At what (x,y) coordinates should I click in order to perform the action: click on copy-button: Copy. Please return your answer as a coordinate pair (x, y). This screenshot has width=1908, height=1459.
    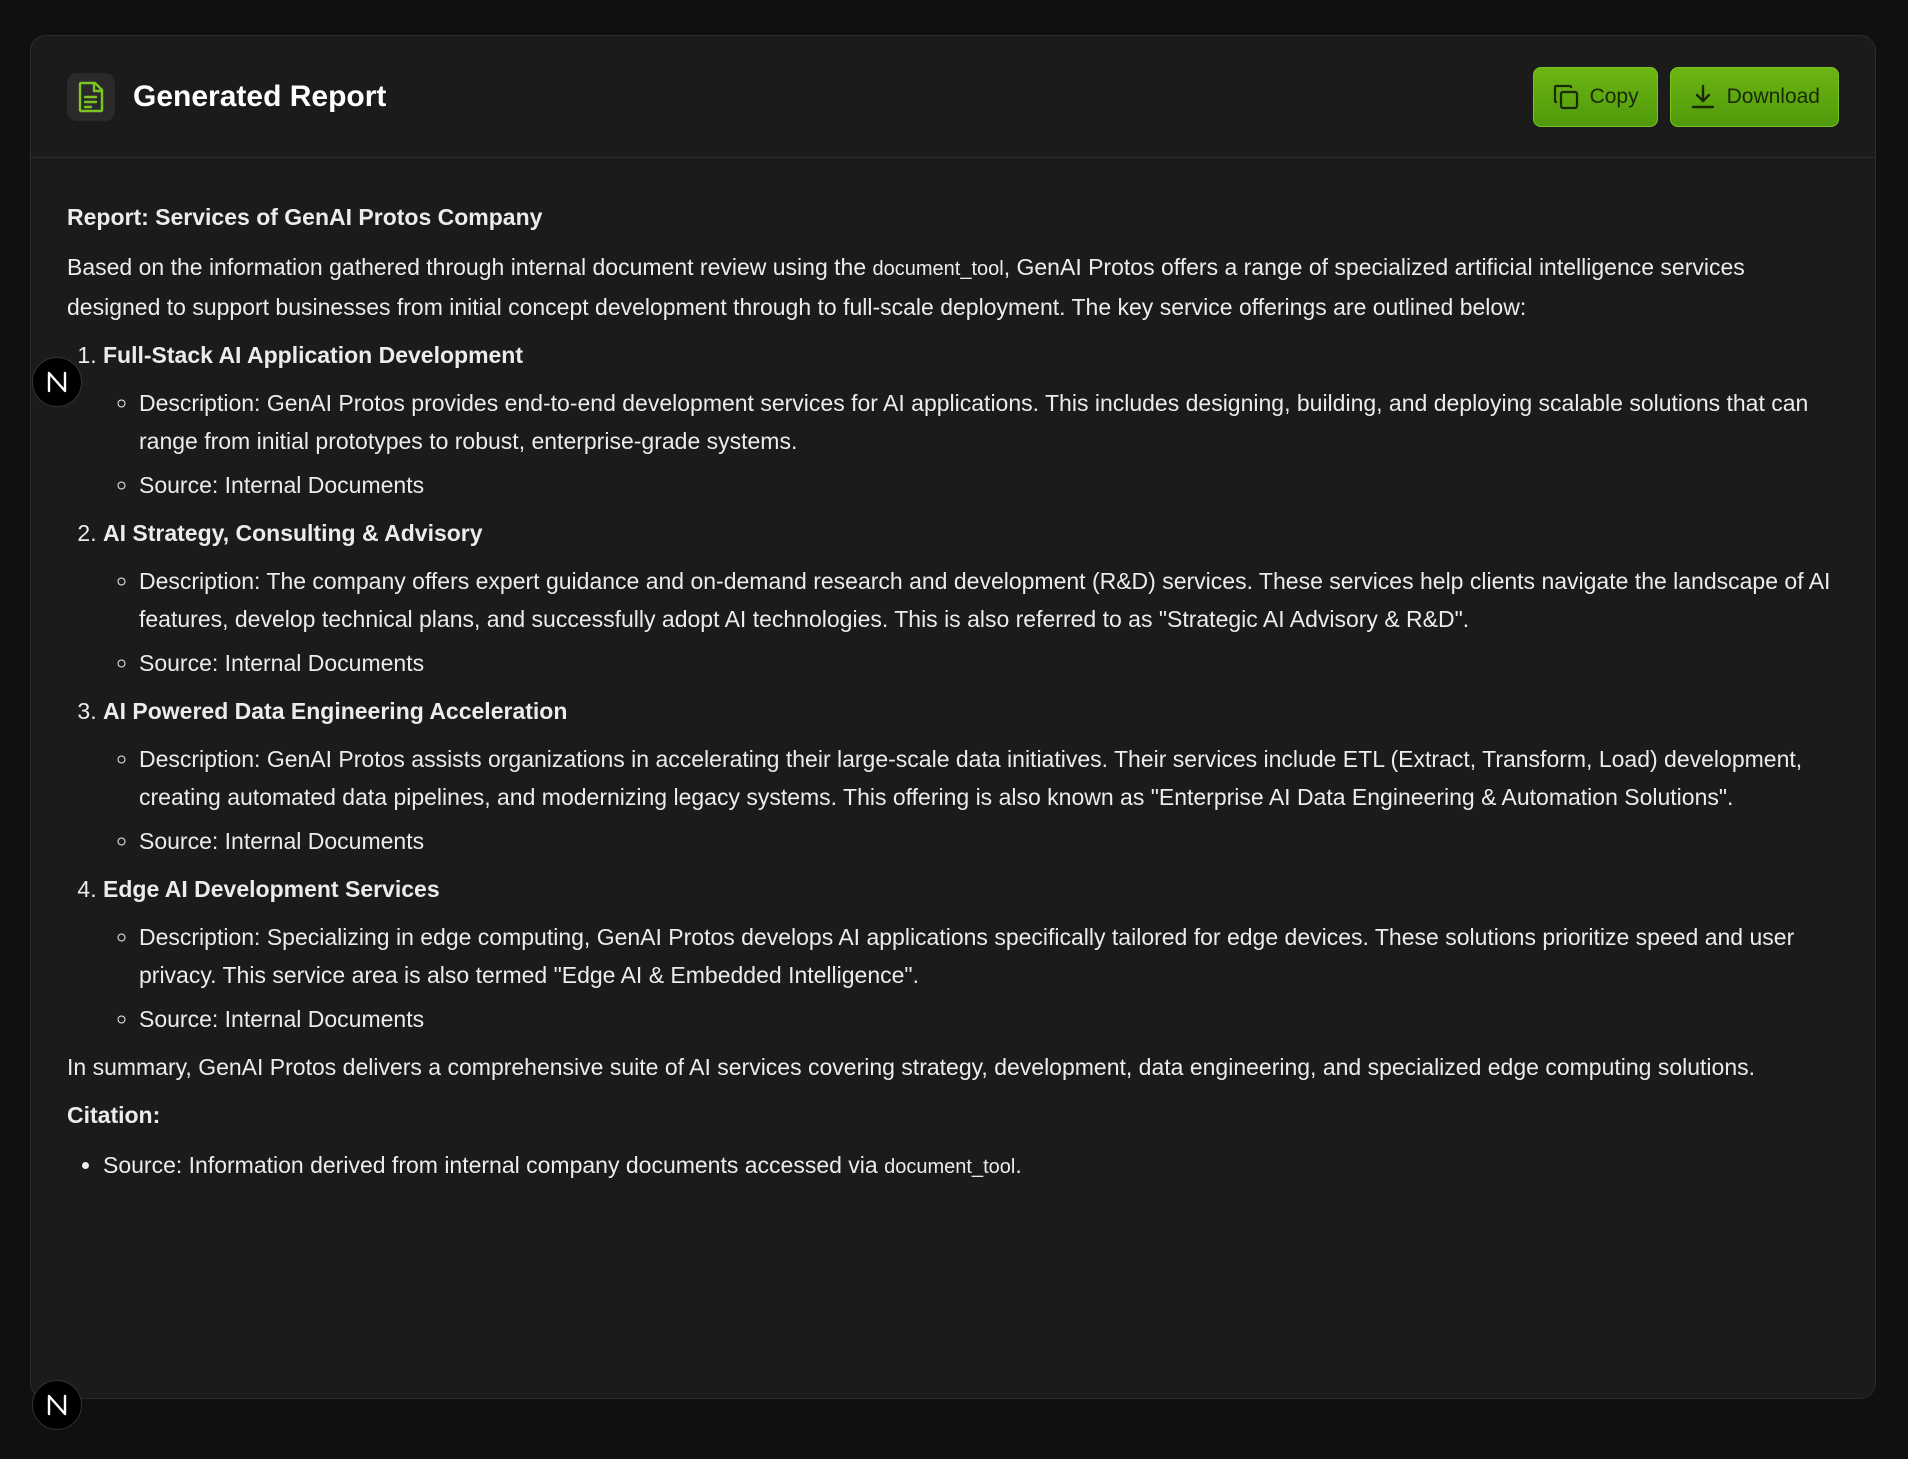
    Looking at the image, I should click on (1595, 96).